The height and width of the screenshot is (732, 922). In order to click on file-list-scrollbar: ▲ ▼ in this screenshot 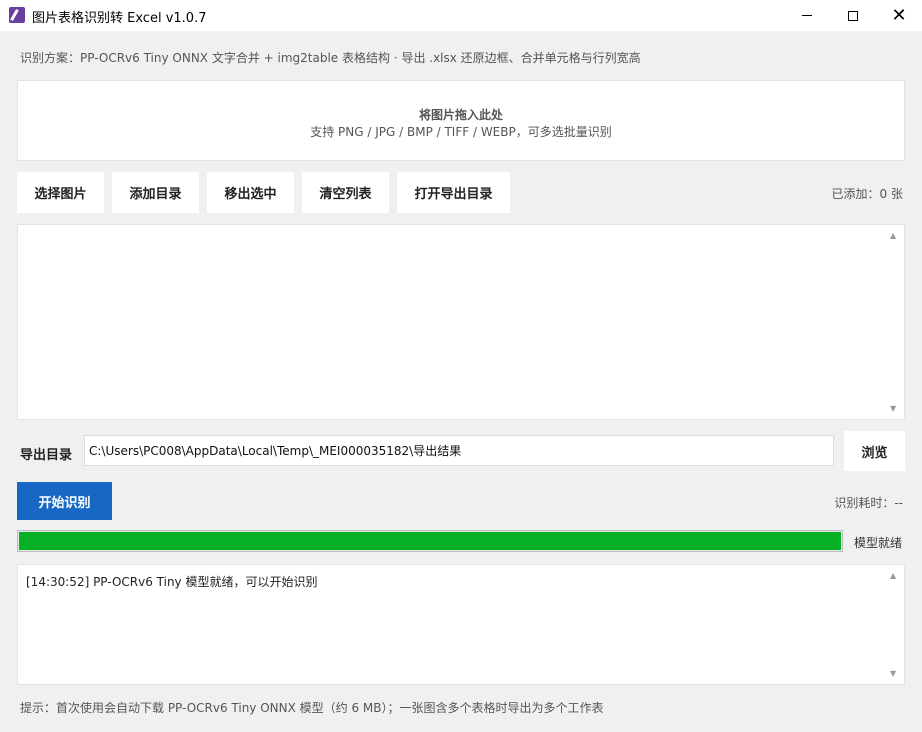, I will do `click(895, 322)`.